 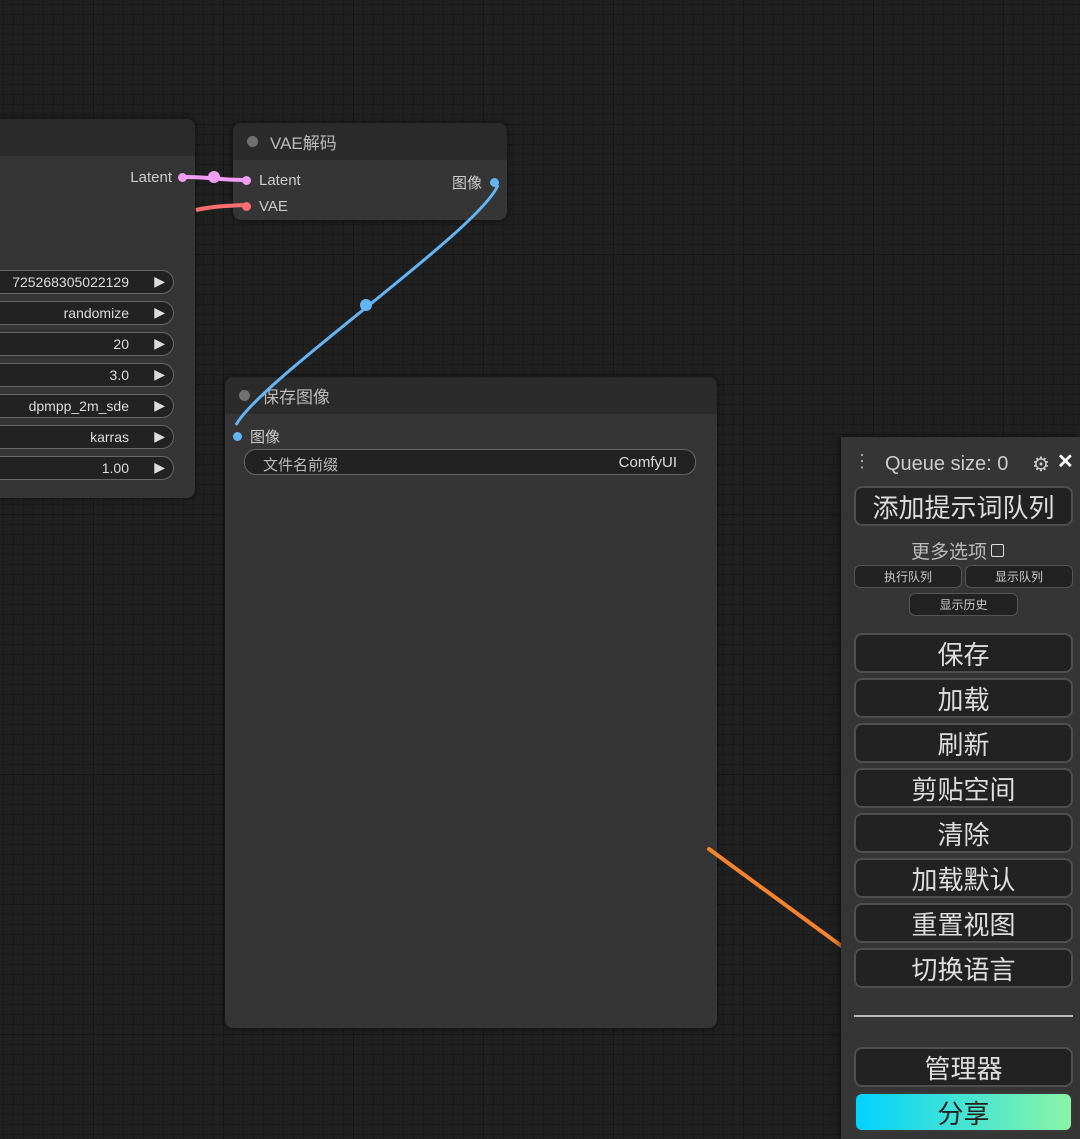 What do you see at coordinates (301, 465) in the screenshot?
I see `filename-prefix-label: 文件名前缀` at bounding box center [301, 465].